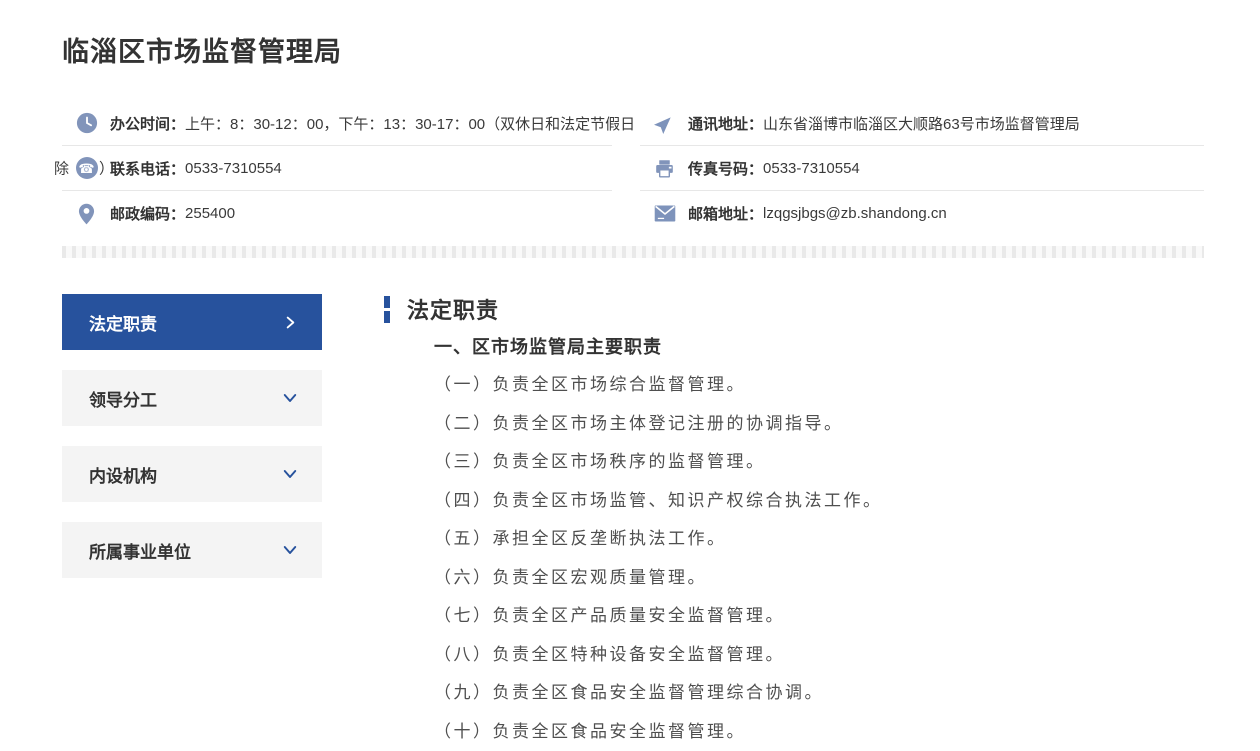 This screenshot has height=751, width=1260. What do you see at coordinates (819, 385) in the screenshot?
I see `duty-item: （一）负责全区市场综合监督管理。` at bounding box center [819, 385].